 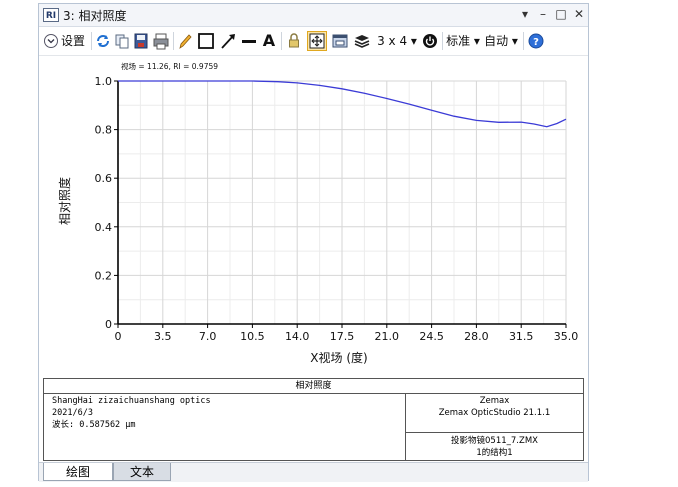 I want to click on x-tick-label: 0, so click(x=118, y=336).